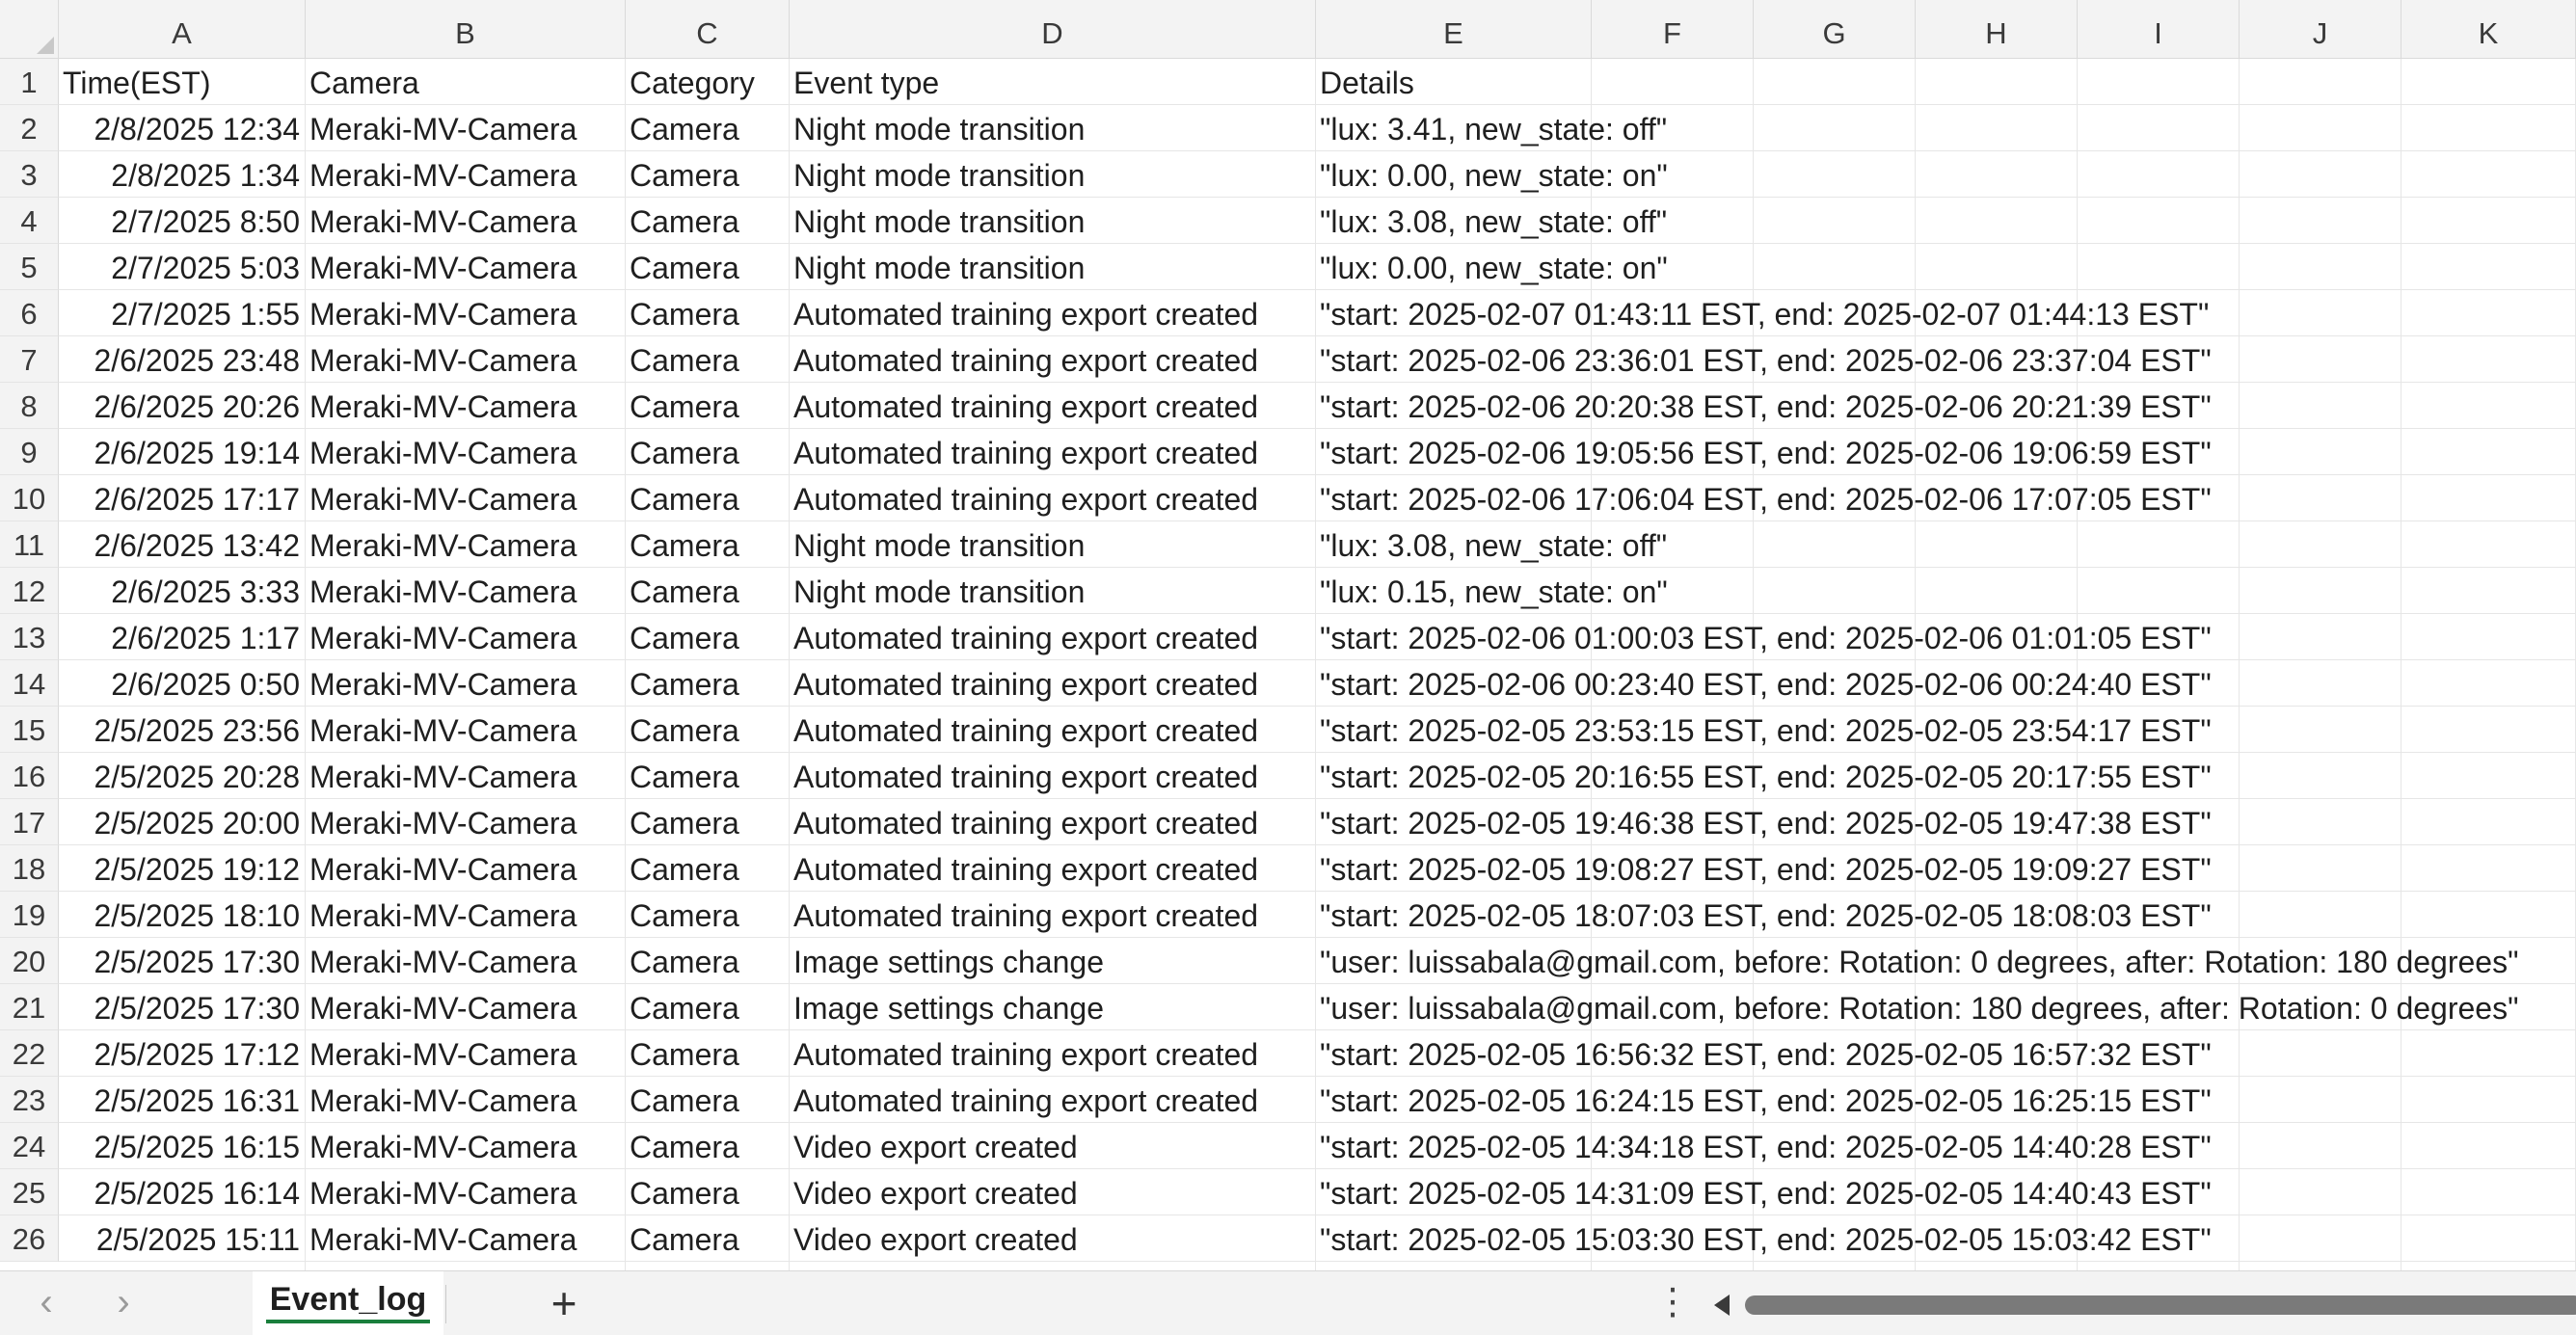 Image resolution: width=2576 pixels, height=1335 pixels. I want to click on row-header-19: 19, so click(30, 915).